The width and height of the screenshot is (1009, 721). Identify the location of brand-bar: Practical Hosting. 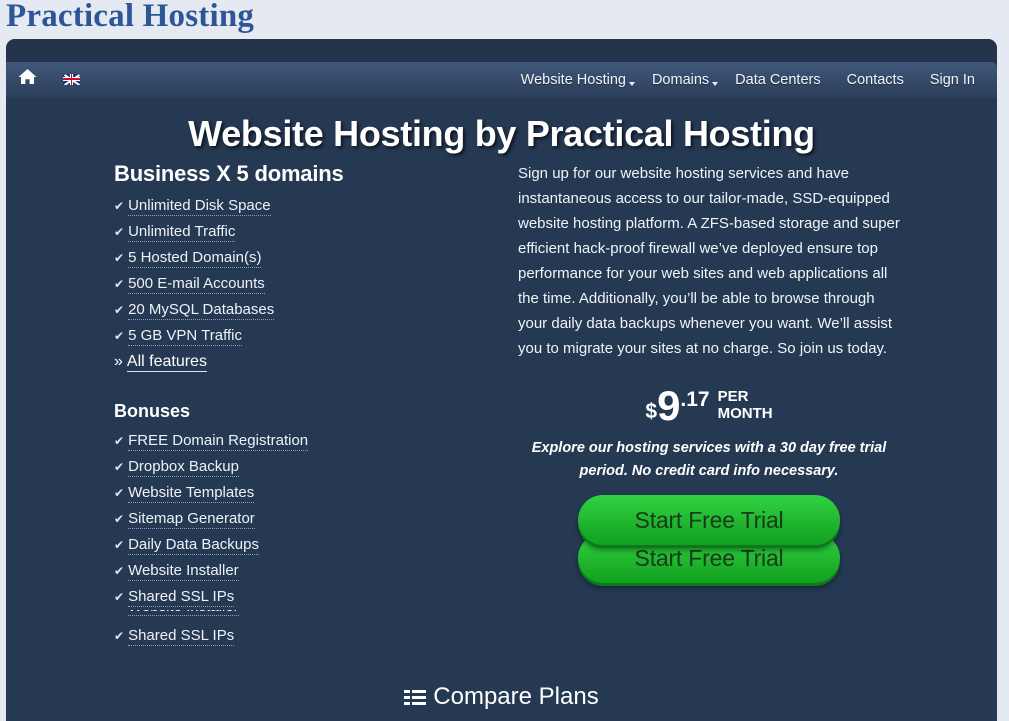
(504, 20).